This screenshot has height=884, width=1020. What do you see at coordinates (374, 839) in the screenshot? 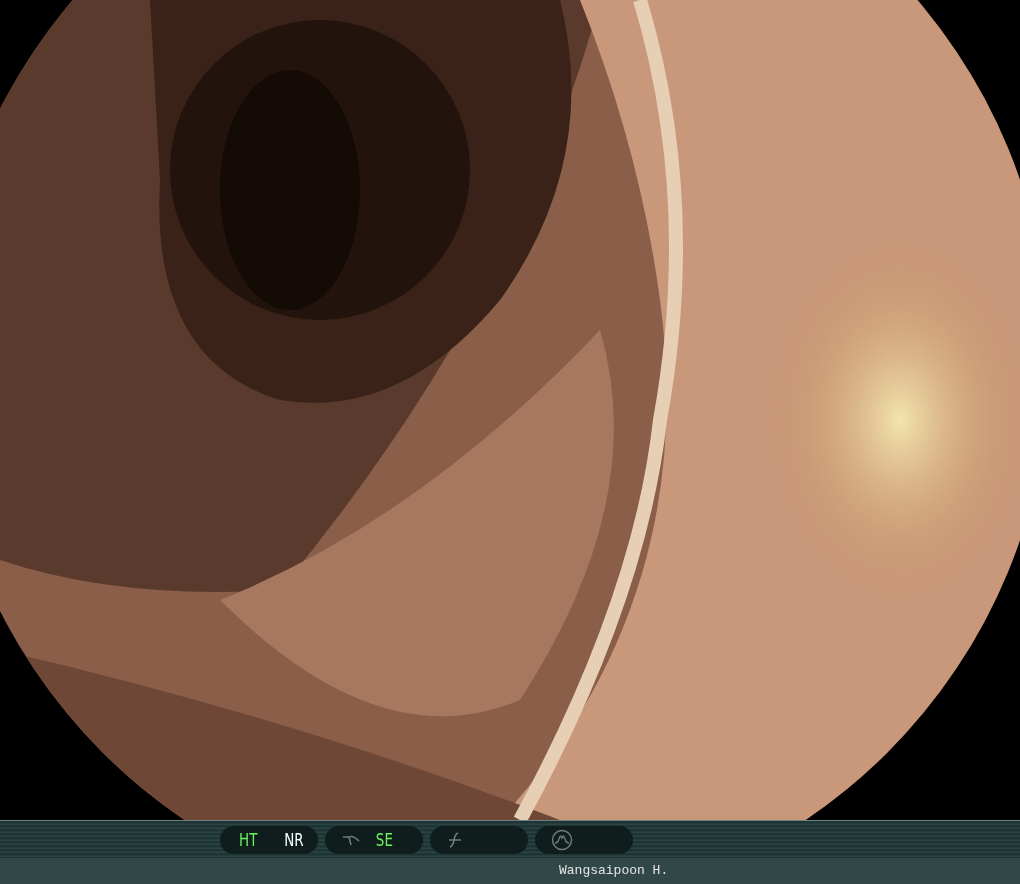
I see `mode-pill: SE` at bounding box center [374, 839].